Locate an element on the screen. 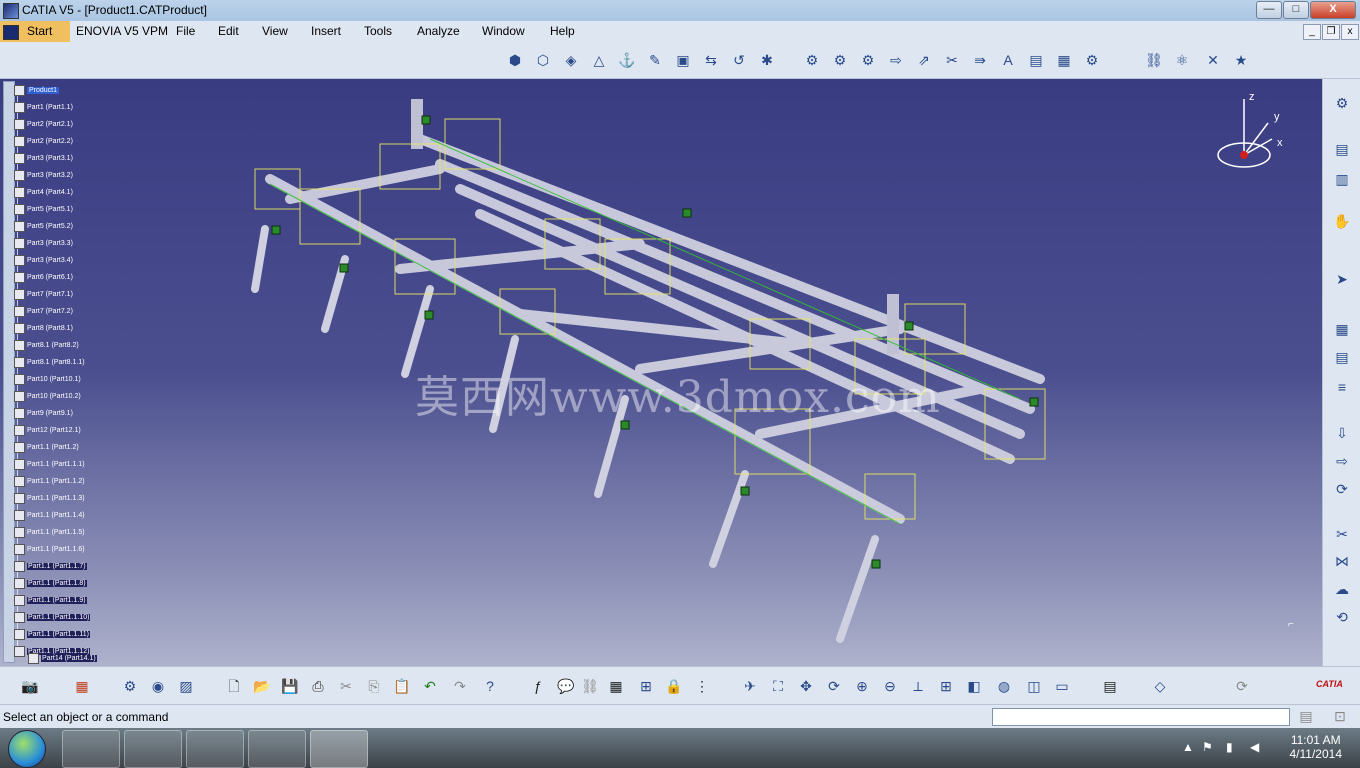 The height and width of the screenshot is (768, 1360). export-icon: ⇨ is located at coordinates (1342, 461).